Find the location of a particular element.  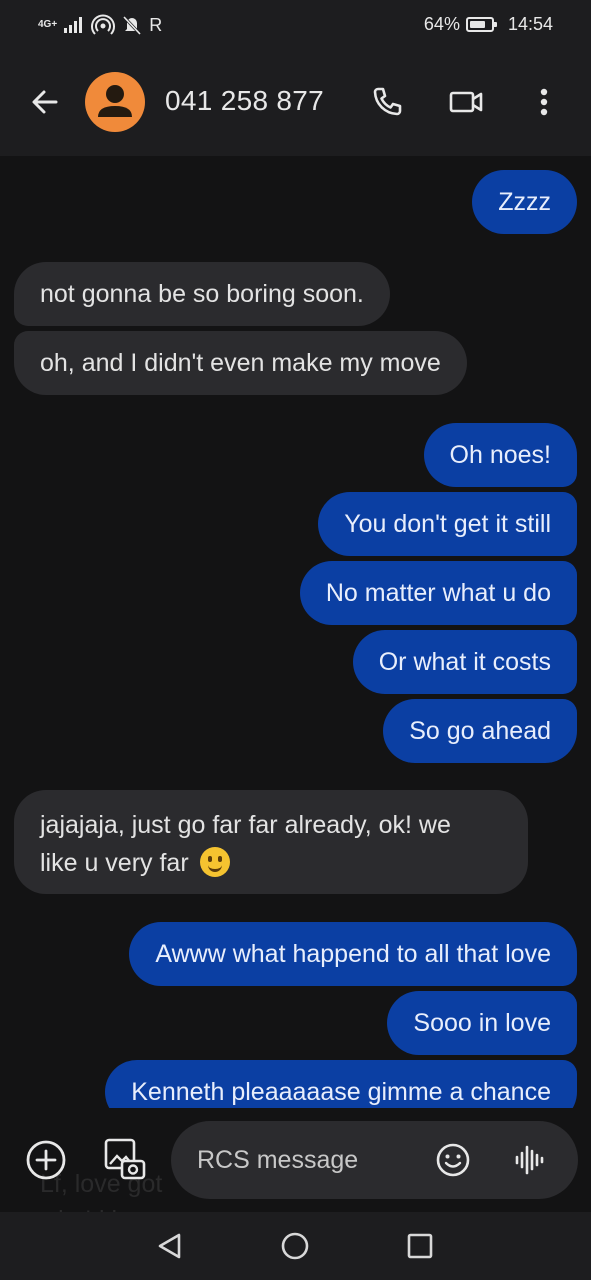

back-arrow-icon is located at coordinates (45, 102).